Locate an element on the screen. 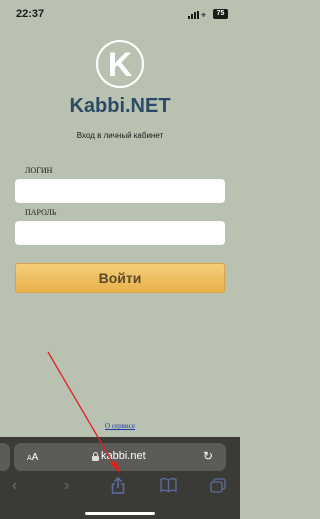 The height and width of the screenshot is (519, 320). annotation-arrow is located at coordinates (83, 412).